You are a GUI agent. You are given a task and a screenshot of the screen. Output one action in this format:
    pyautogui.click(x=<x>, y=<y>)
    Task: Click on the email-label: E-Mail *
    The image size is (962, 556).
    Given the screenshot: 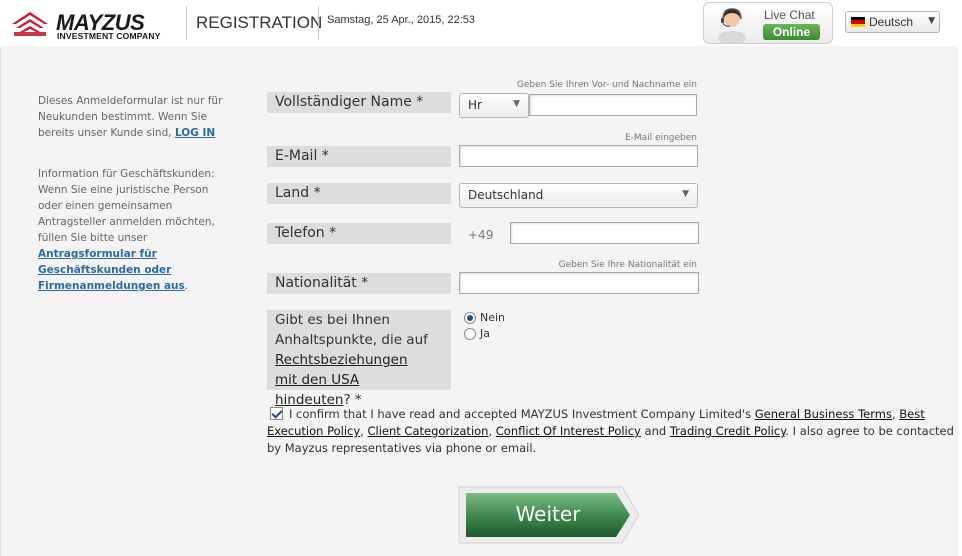 What is the action you would take?
    pyautogui.click(x=359, y=156)
    